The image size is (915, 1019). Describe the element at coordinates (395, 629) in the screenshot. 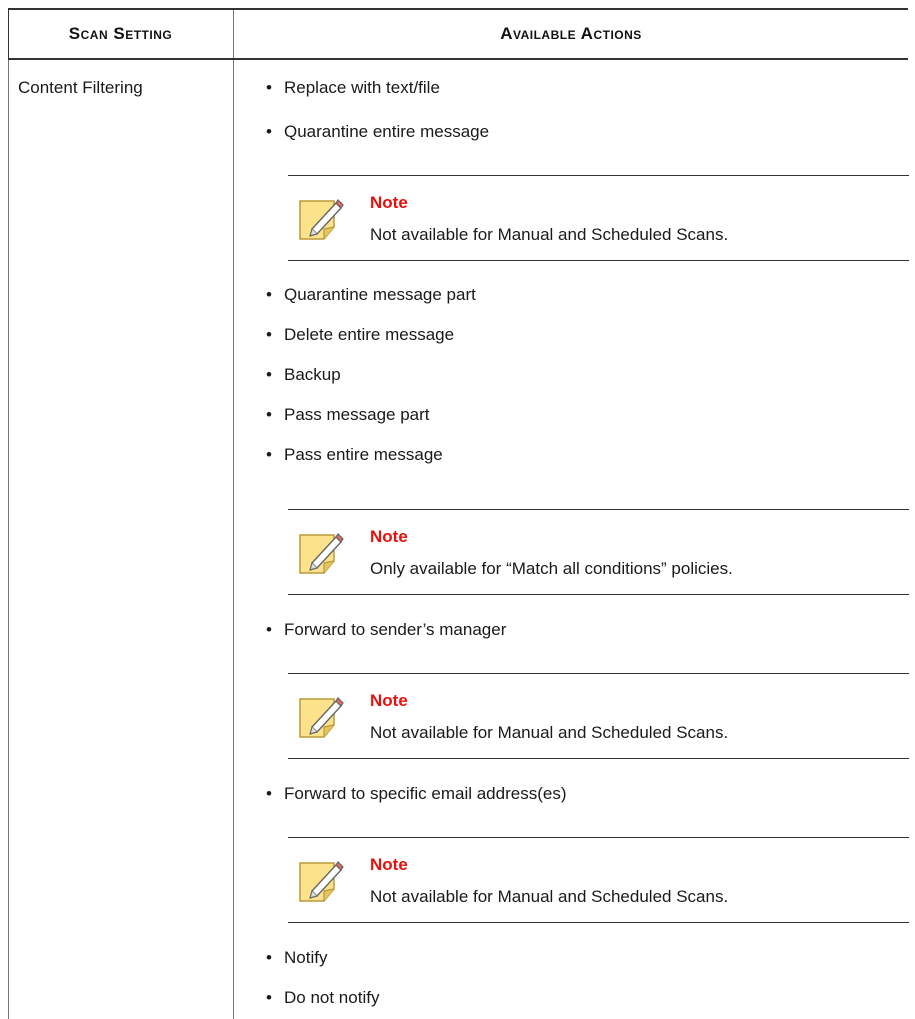

I see `action-label: Forward to sender’s manager` at that location.